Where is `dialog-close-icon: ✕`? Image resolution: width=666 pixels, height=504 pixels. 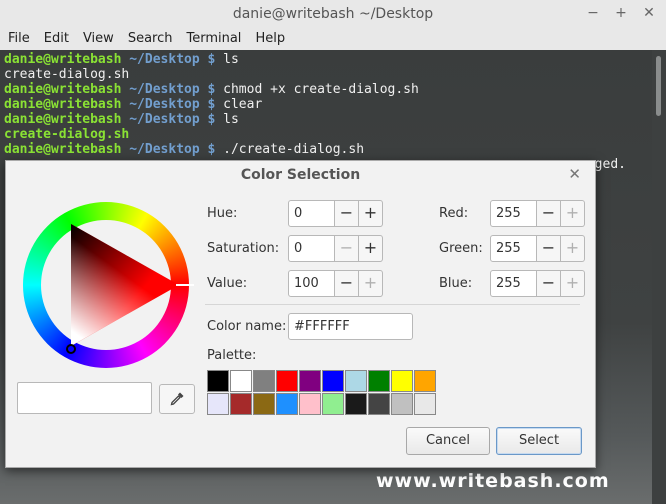
dialog-close-icon: ✕ is located at coordinates (574, 174).